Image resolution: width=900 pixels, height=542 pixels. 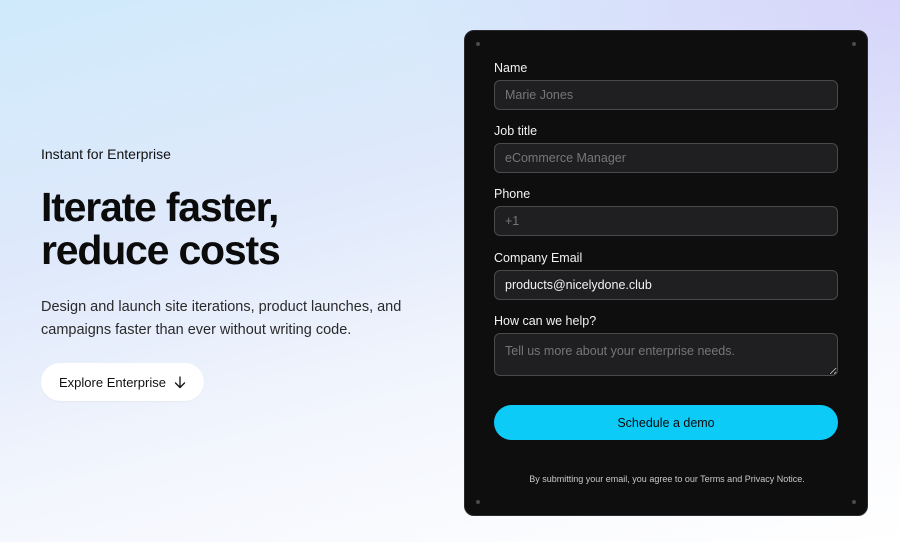 What do you see at coordinates (666, 221) in the screenshot?
I see `phone-input` at bounding box center [666, 221].